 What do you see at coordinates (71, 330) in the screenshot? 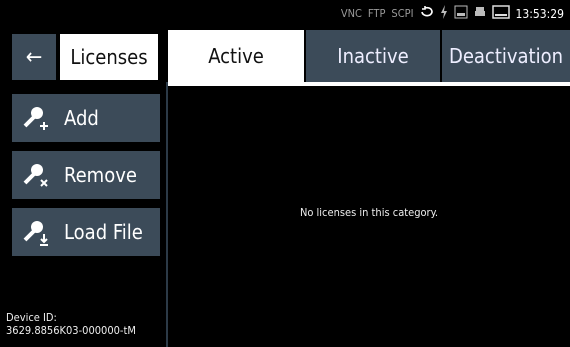
I see `device-id-value: 3629.8856K03-000000-tM` at bounding box center [71, 330].